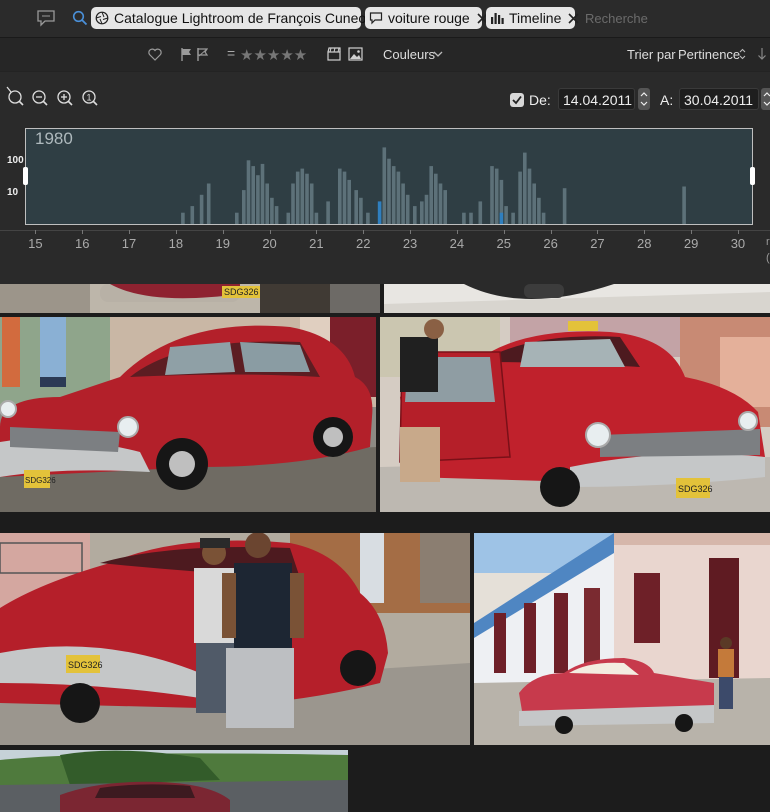  Describe the element at coordinates (667, 100) in the screenshot. I see `to-label: A:` at that location.